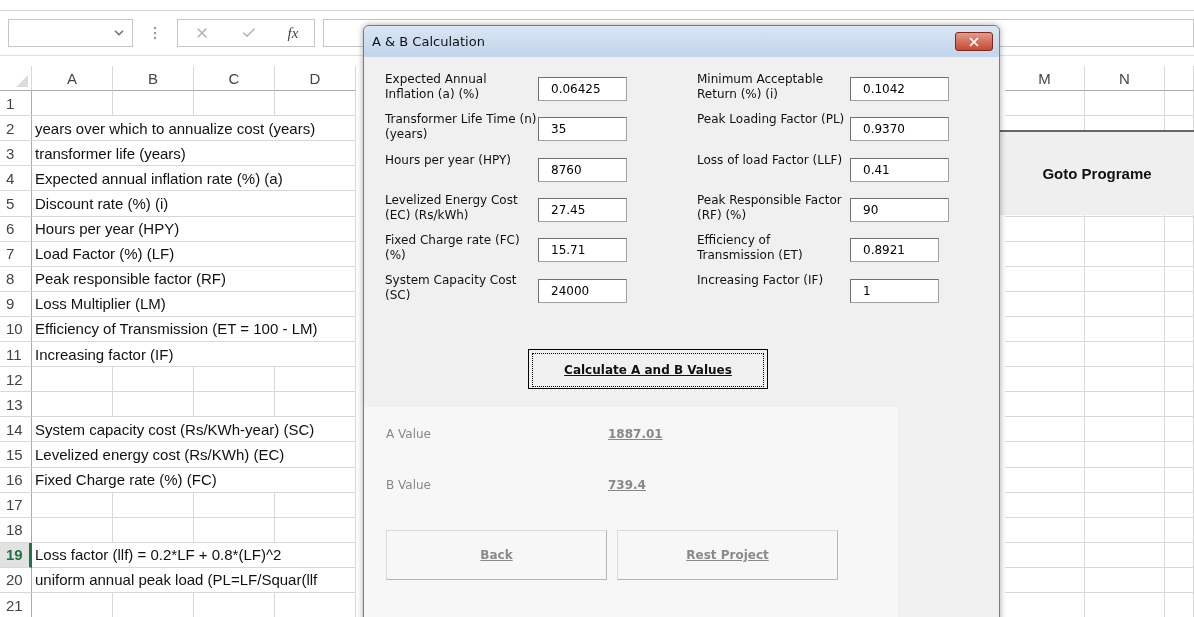  What do you see at coordinates (453, 248) in the screenshot?
I see `field-label: Fixed Charge rate (FC) (%)` at bounding box center [453, 248].